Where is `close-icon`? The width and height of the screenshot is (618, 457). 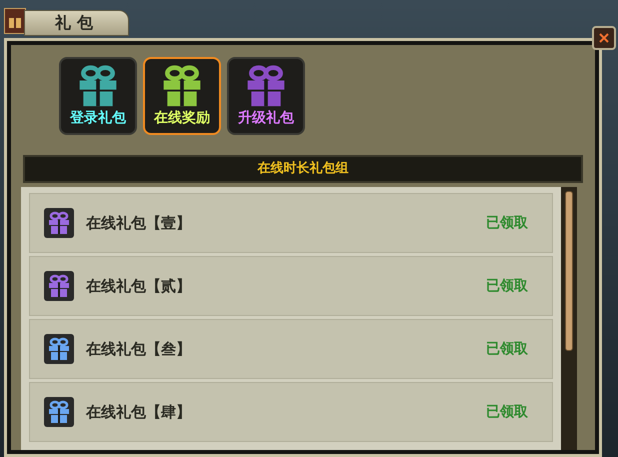
close-icon is located at coordinates (604, 38).